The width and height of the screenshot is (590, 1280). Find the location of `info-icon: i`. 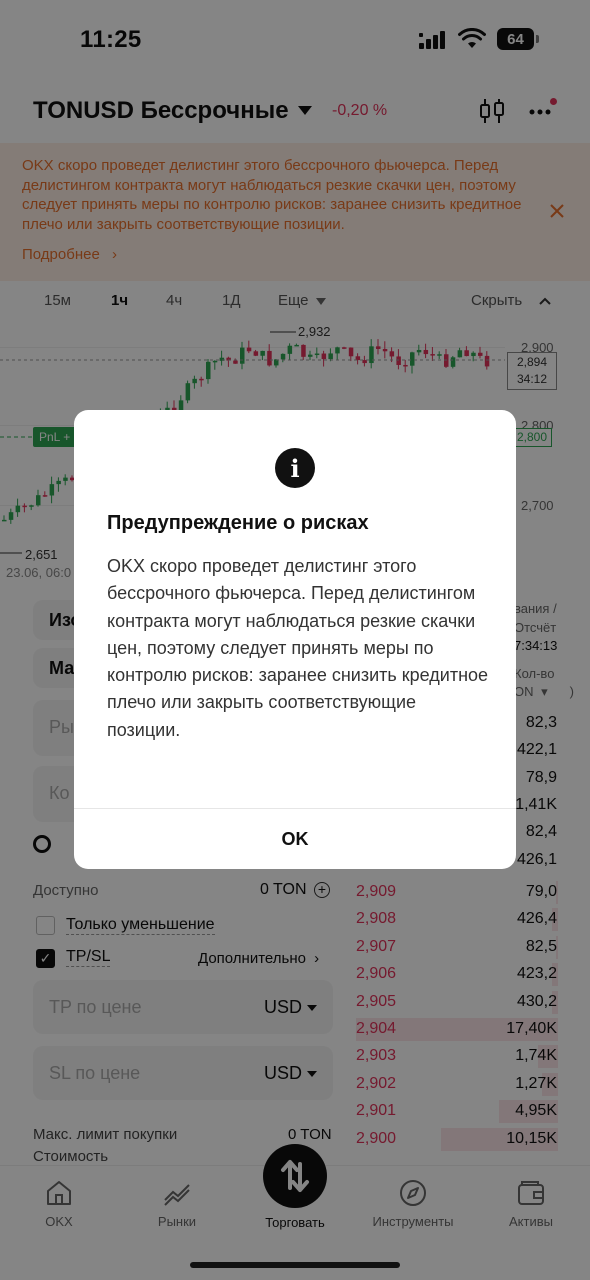

info-icon: i is located at coordinates (295, 468).